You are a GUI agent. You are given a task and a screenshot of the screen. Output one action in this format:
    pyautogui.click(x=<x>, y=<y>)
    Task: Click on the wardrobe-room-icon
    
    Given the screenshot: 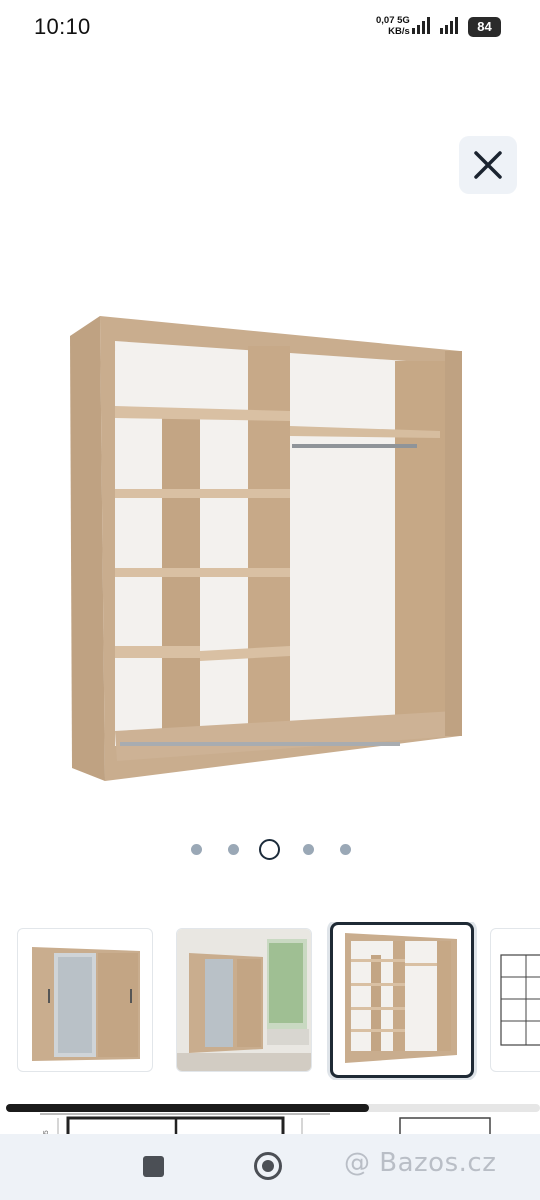 What is the action you would take?
    pyautogui.click(x=244, y=1000)
    